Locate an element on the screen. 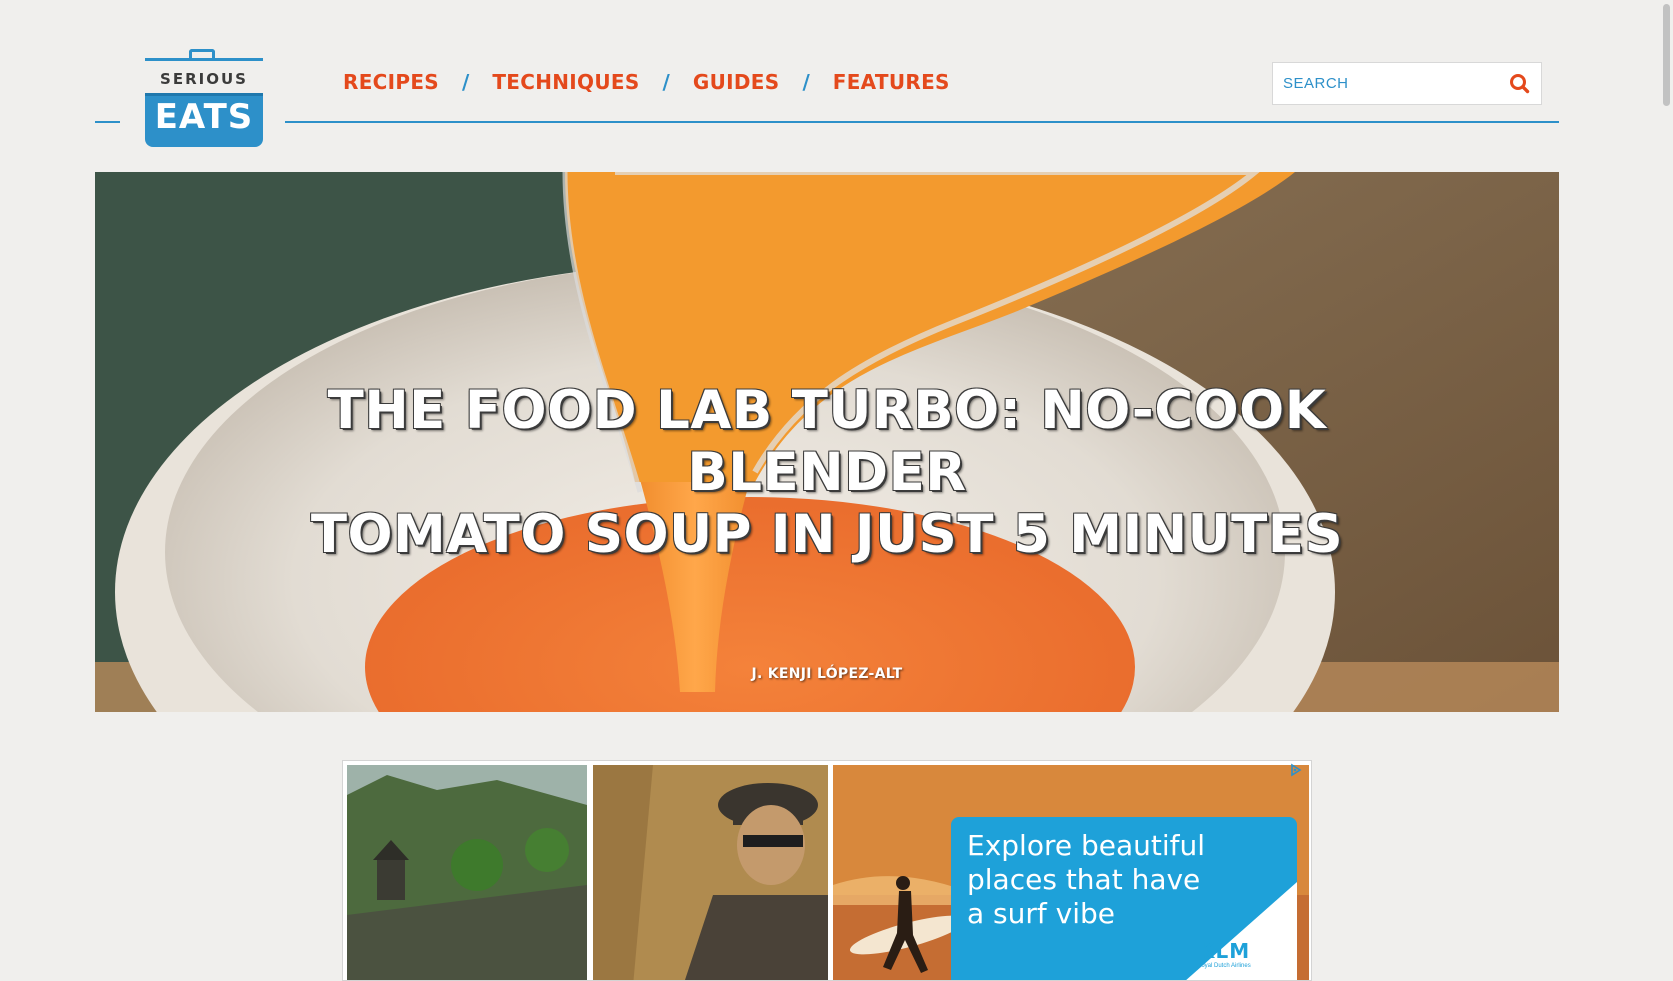 The image size is (1673, 981). nav-recipes: RECIPES is located at coordinates (391, 82).